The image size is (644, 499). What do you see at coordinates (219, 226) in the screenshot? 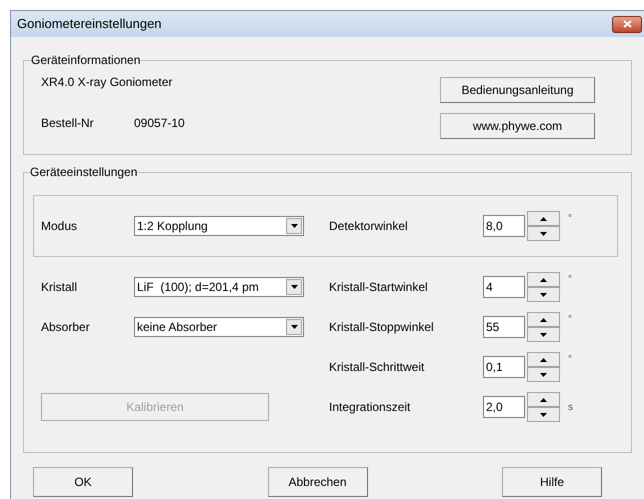
I see `dropdown: 1:2 Kopplung` at bounding box center [219, 226].